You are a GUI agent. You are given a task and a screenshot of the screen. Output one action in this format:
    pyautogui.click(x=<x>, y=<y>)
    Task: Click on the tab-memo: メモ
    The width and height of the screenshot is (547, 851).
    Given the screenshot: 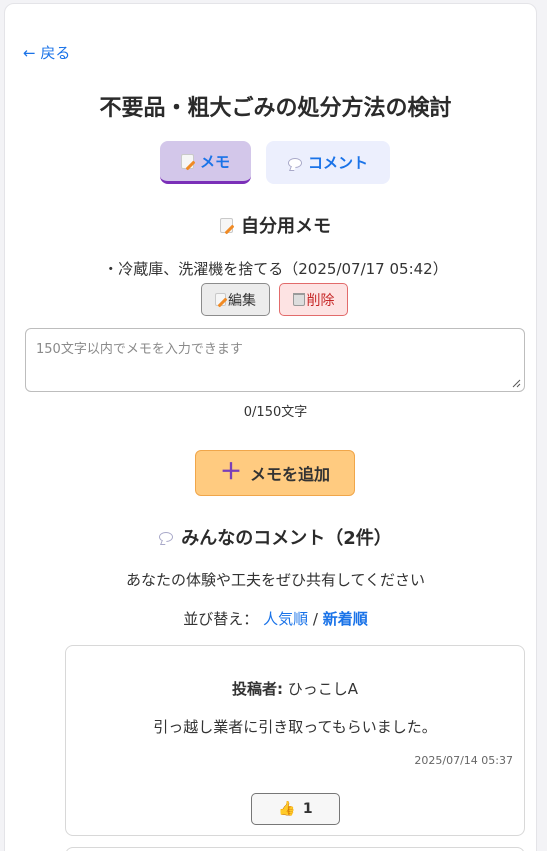 What is the action you would take?
    pyautogui.click(x=205, y=162)
    